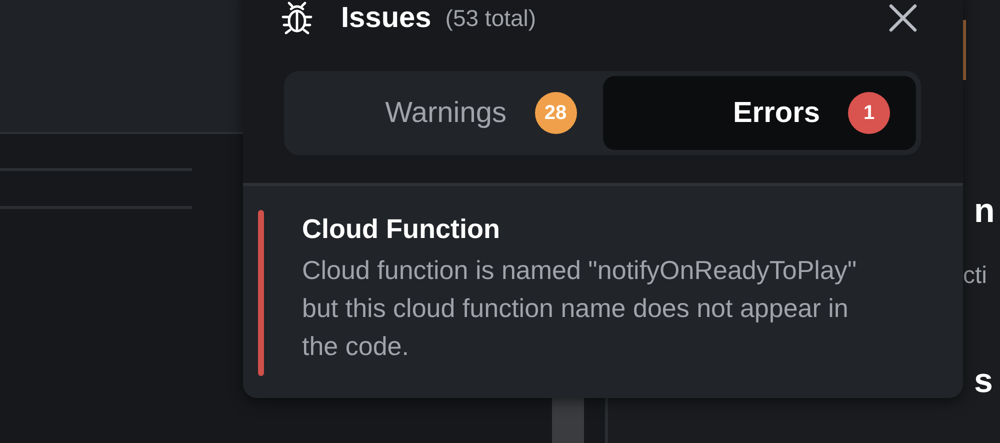  I want to click on issue-count: (53 total), so click(490, 18).